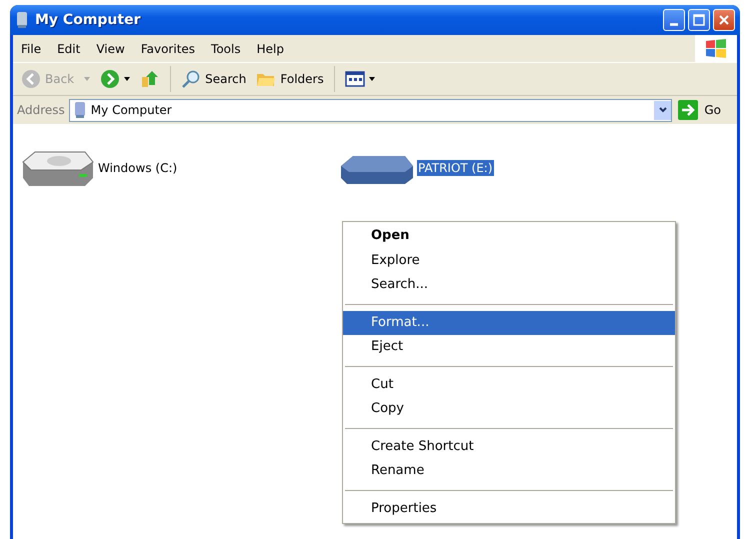 The width and height of the screenshot is (749, 539). Describe the element at coordinates (191, 79) in the screenshot. I see `search-icon` at that location.